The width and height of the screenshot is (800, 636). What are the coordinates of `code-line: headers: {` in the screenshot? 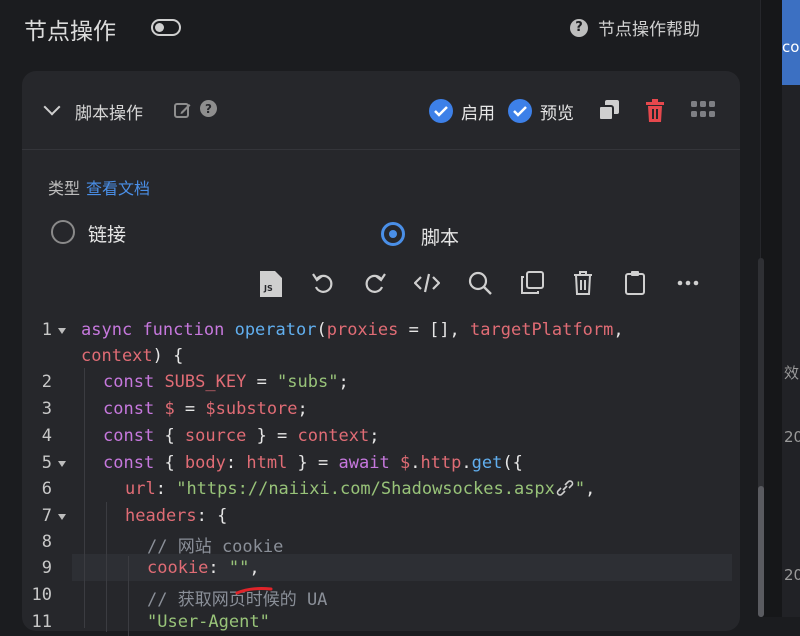 It's located at (176, 516).